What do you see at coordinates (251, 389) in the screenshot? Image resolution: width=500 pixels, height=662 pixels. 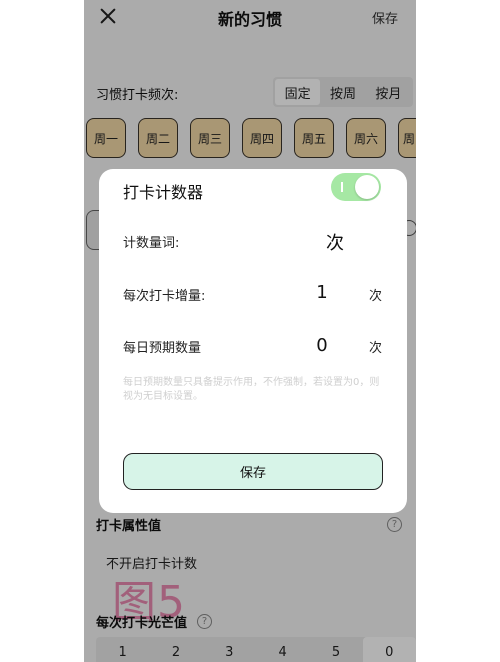 I see `hint-text: 每日预期数量只具备提示作用，不作强制，若设置为0，则视为无目标设置。` at bounding box center [251, 389].